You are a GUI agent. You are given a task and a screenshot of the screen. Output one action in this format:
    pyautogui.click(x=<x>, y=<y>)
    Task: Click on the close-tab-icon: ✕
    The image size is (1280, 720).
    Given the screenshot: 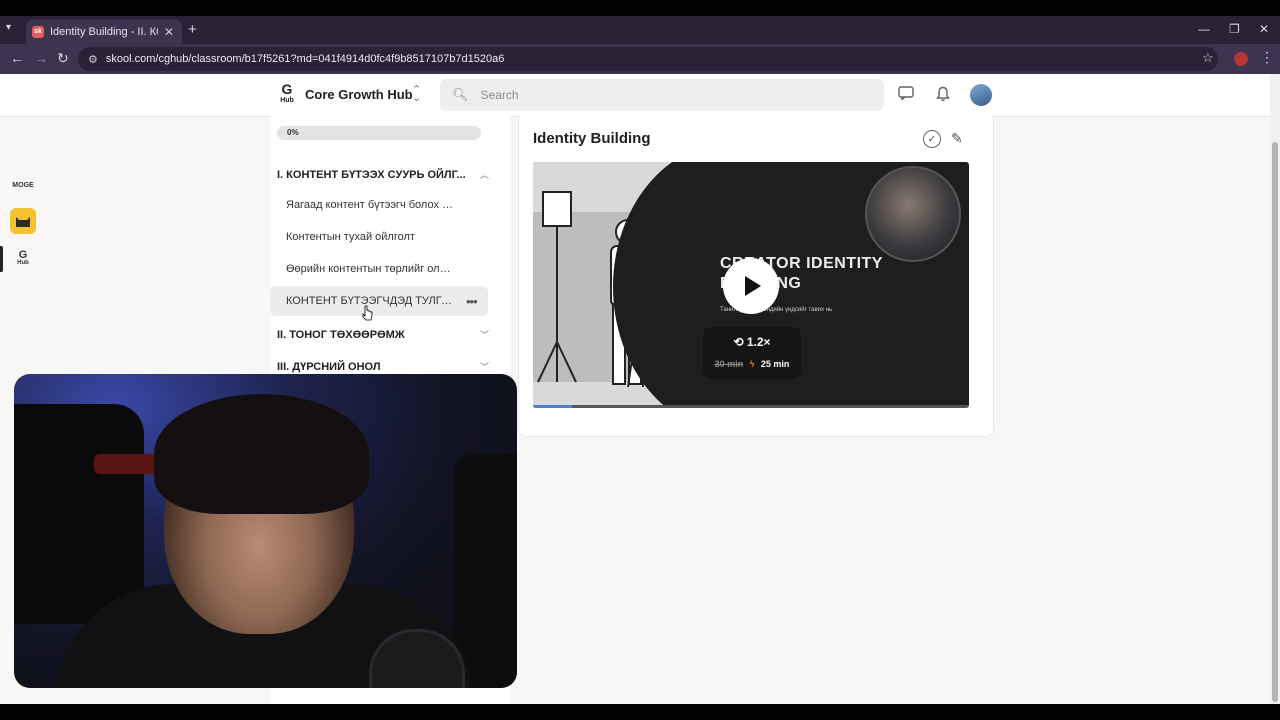 What is the action you would take?
    pyautogui.click(x=169, y=32)
    